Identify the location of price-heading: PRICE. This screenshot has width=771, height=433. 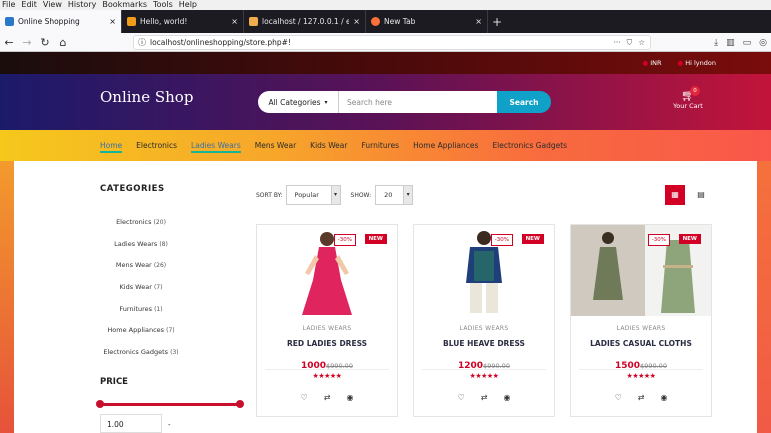
(114, 382).